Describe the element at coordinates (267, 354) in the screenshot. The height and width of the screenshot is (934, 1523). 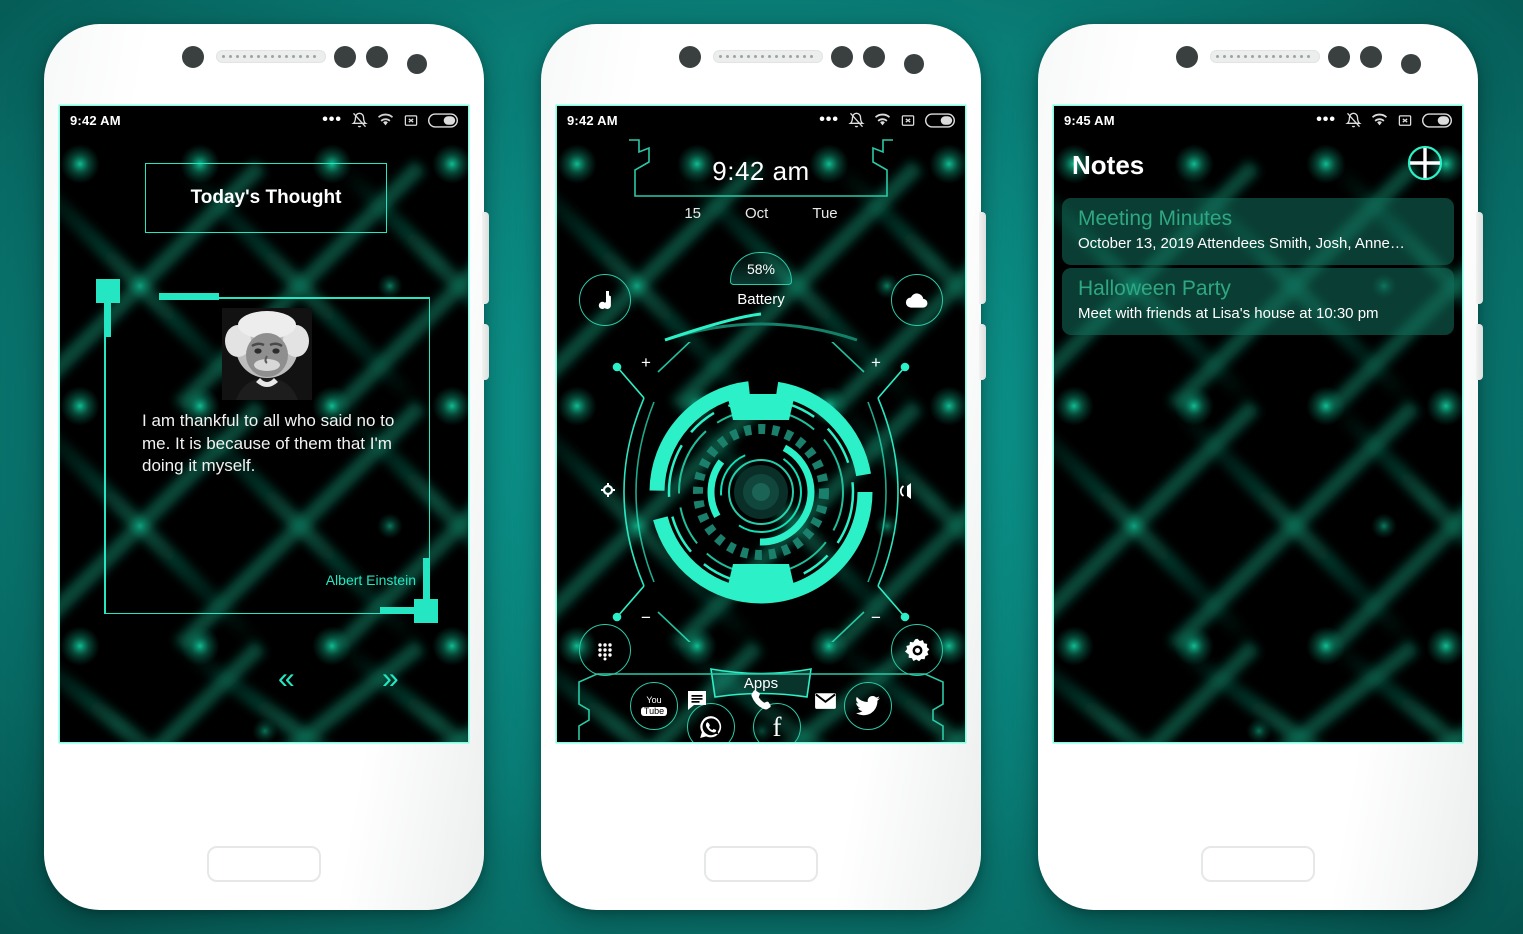
I see `author-portrait` at that location.